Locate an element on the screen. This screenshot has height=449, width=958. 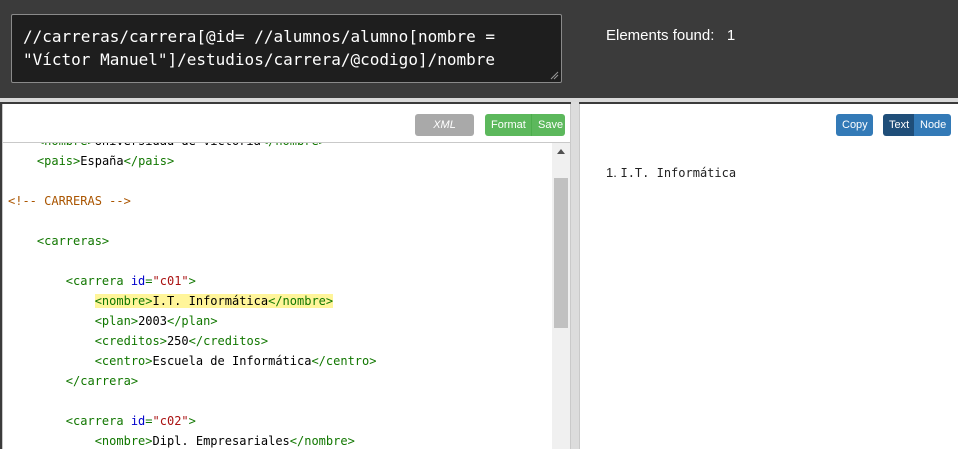
xml-comment: <!-- CARRERAS --> is located at coordinates (69, 201).